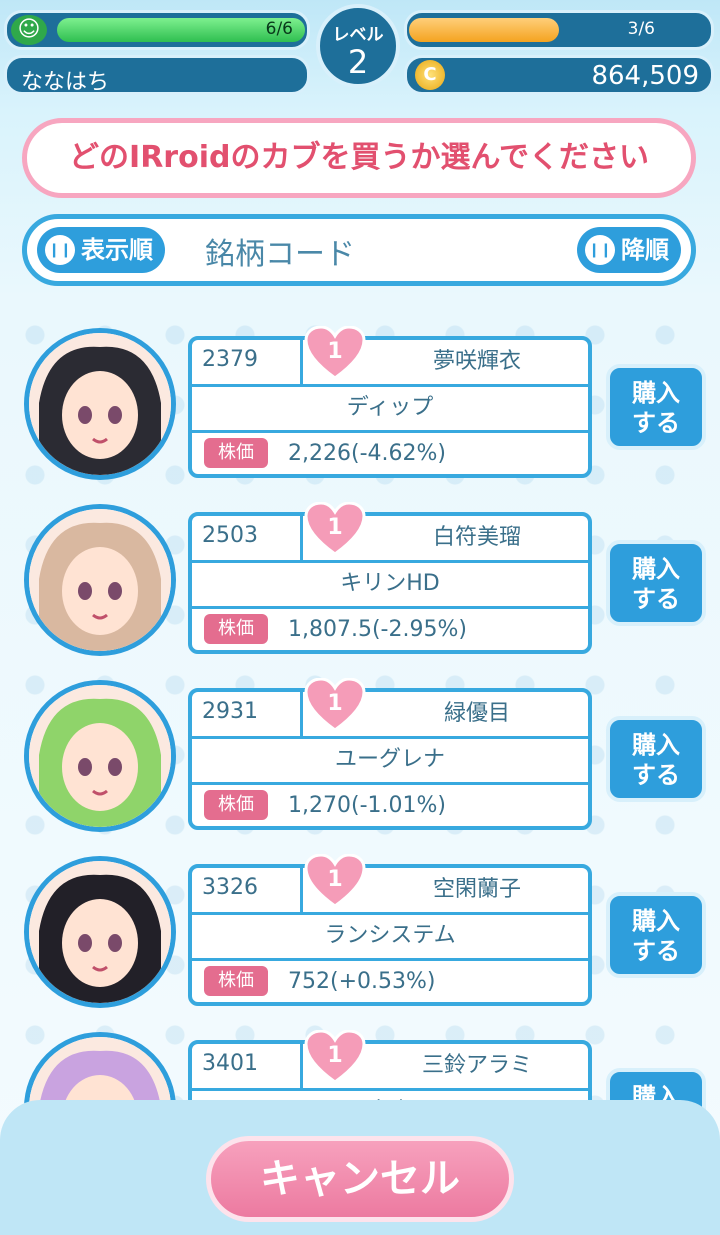 The image size is (720, 1235). What do you see at coordinates (476, 713) in the screenshot?
I see `character-name: 緑優目` at bounding box center [476, 713].